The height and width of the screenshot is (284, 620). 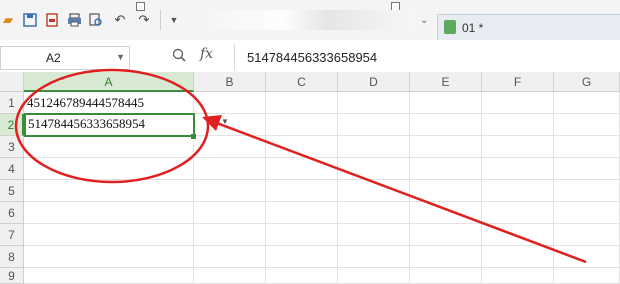 I want to click on undo-icon: ↶, so click(x=120, y=20).